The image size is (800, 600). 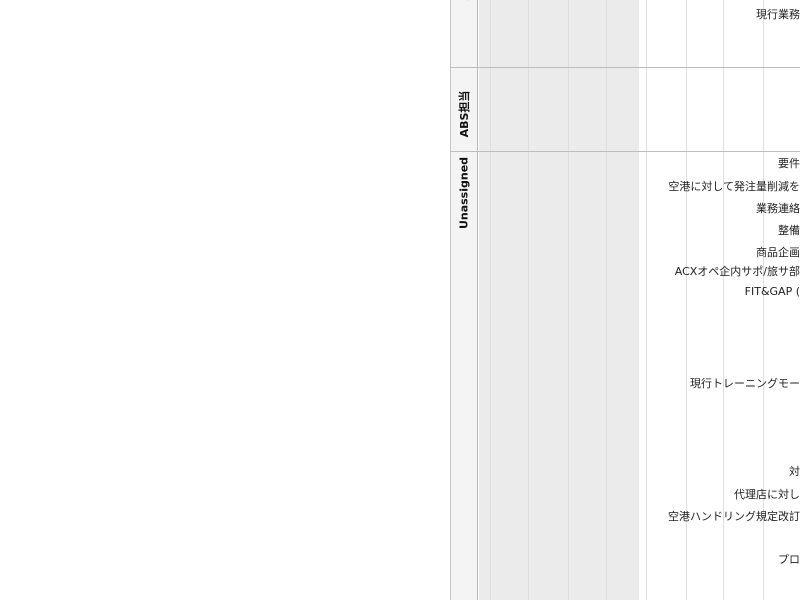 What do you see at coordinates (737, 271) in the screenshot?
I see `task-label: ACXオペ企内サポ/旅サ部` at bounding box center [737, 271].